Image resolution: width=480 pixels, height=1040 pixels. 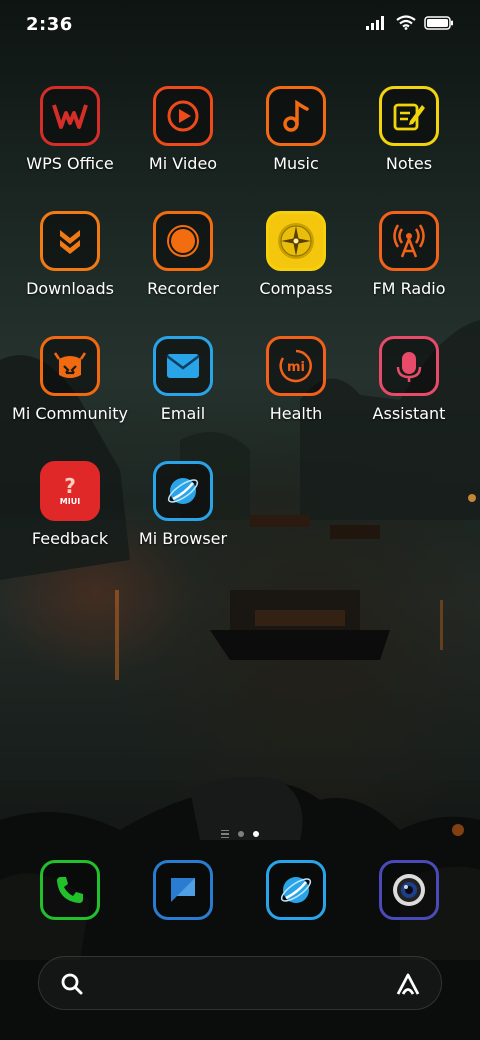 I want to click on app-assistant: Assistant, so click(x=409, y=379).